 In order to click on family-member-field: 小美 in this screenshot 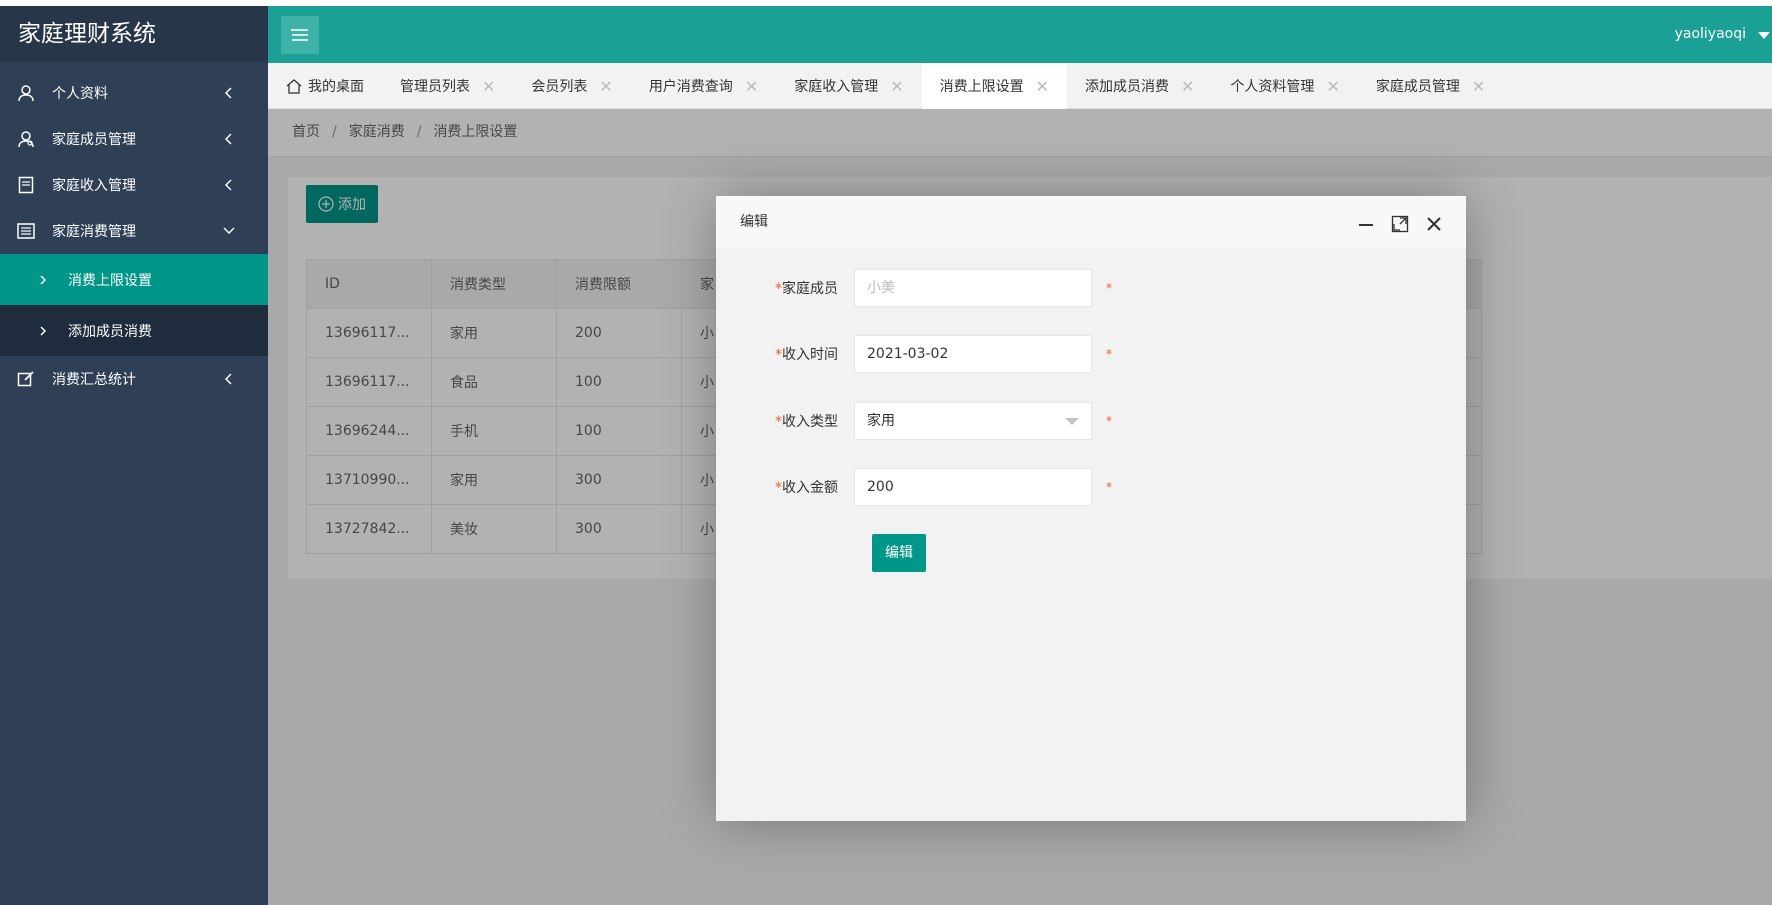, I will do `click(973, 288)`.